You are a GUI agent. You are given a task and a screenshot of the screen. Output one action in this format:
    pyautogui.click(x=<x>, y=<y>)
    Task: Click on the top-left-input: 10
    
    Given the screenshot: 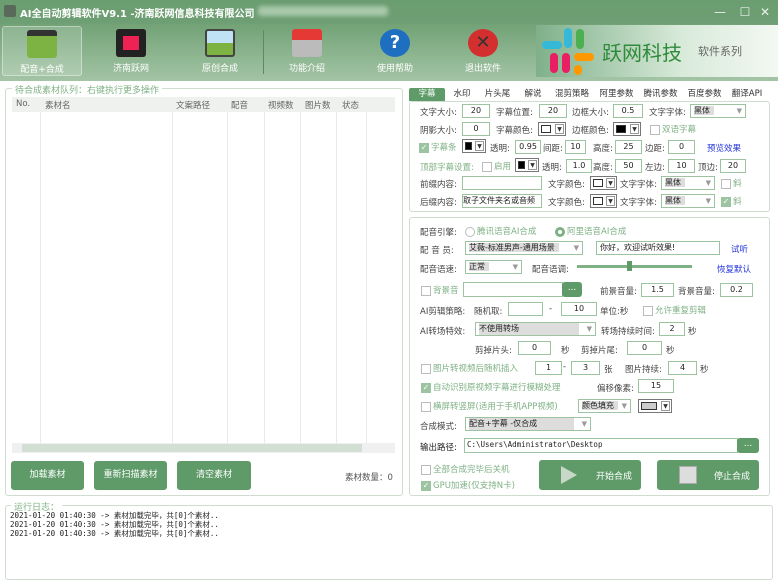 What is the action you would take?
    pyautogui.click(x=681, y=166)
    